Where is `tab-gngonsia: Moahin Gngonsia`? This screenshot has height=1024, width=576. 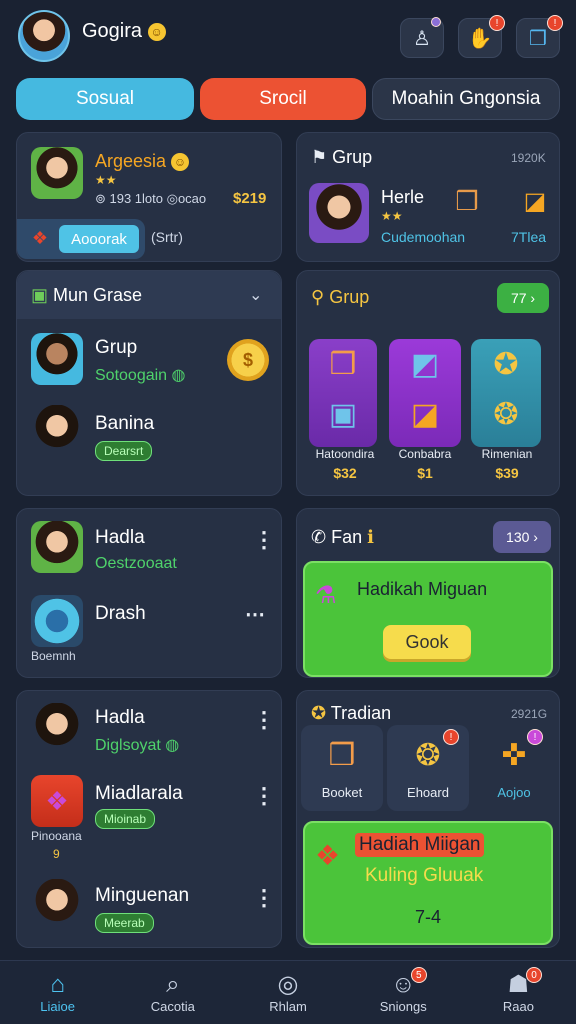 tab-gngonsia: Moahin Gngonsia is located at coordinates (466, 99).